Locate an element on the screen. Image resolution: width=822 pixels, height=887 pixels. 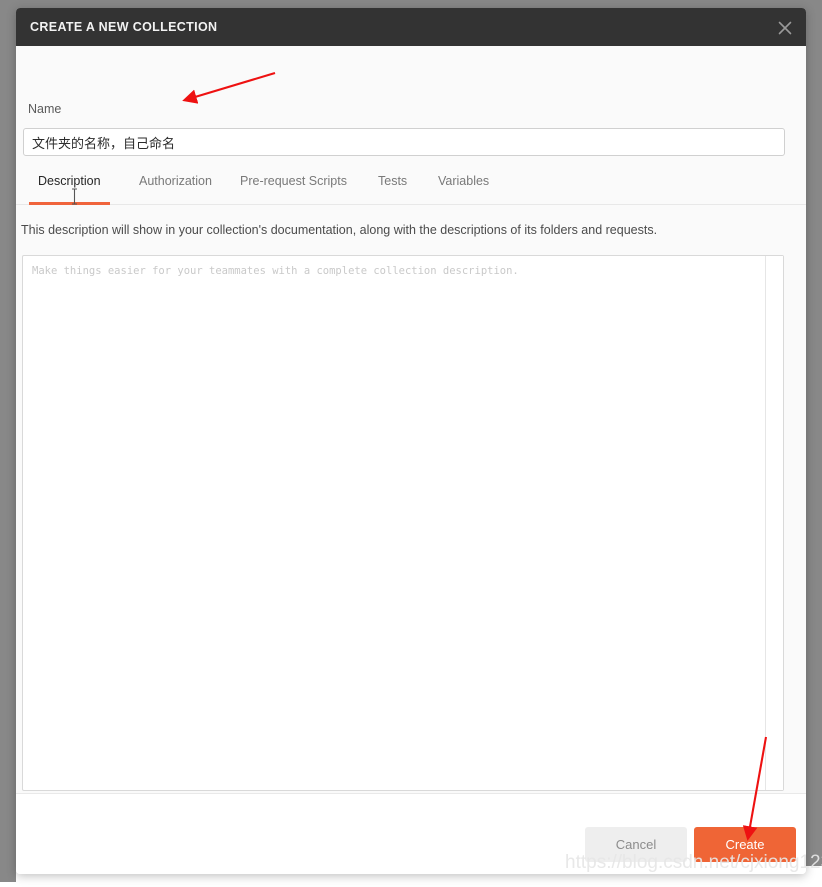
tab-pre-request-scripts: Pre-request Scripts is located at coordinates (293, 189).